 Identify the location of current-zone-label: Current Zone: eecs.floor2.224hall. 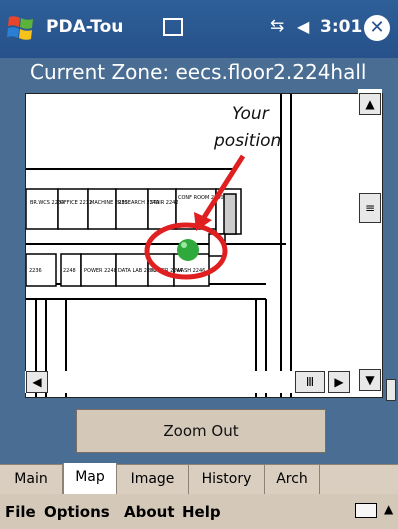
(198, 72).